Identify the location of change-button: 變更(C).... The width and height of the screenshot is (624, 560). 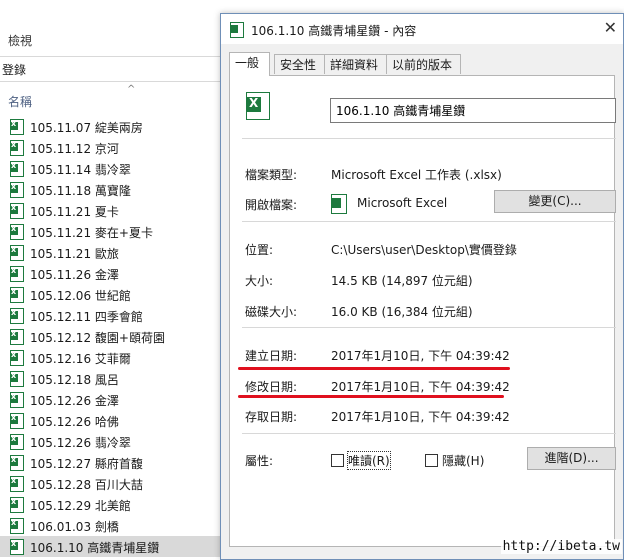
(555, 201).